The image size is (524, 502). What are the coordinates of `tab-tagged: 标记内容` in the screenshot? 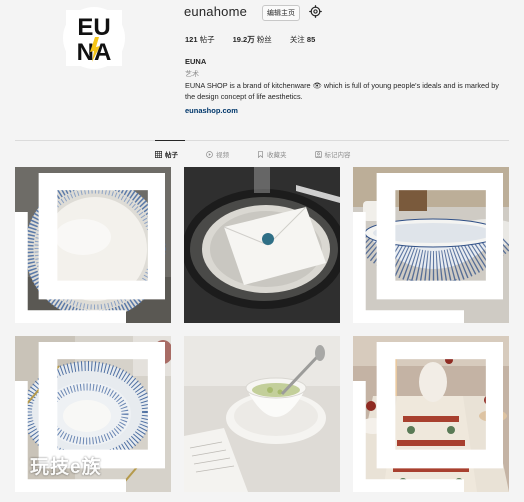 It's located at (332, 154).